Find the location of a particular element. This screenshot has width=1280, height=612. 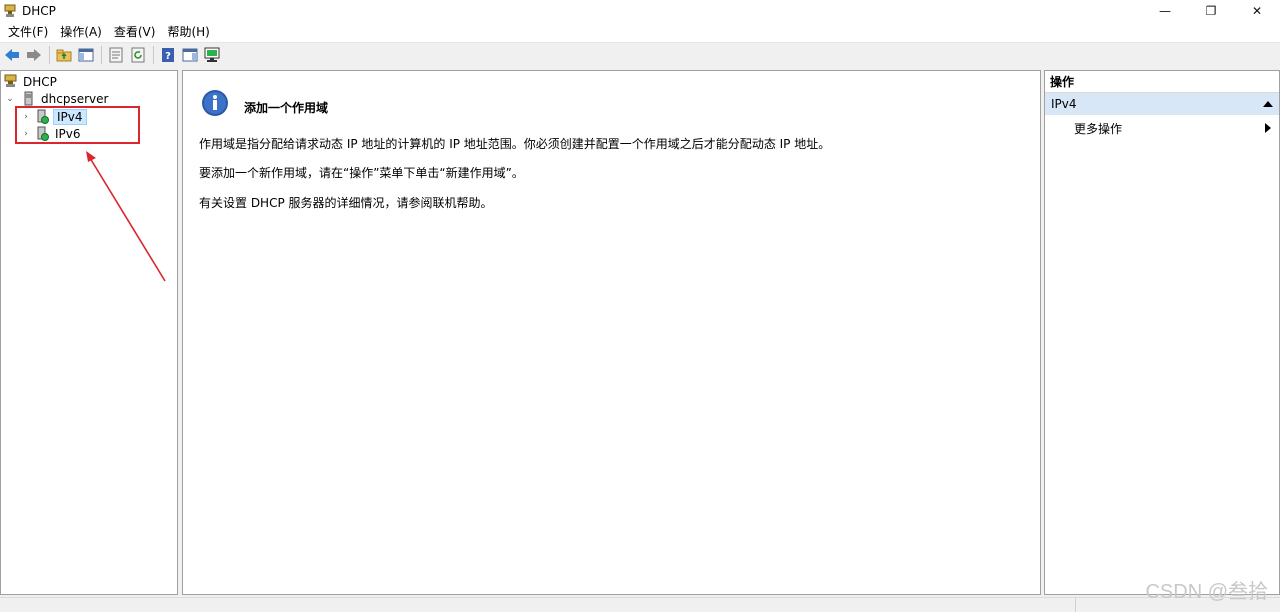

info-icon is located at coordinates (215, 103).